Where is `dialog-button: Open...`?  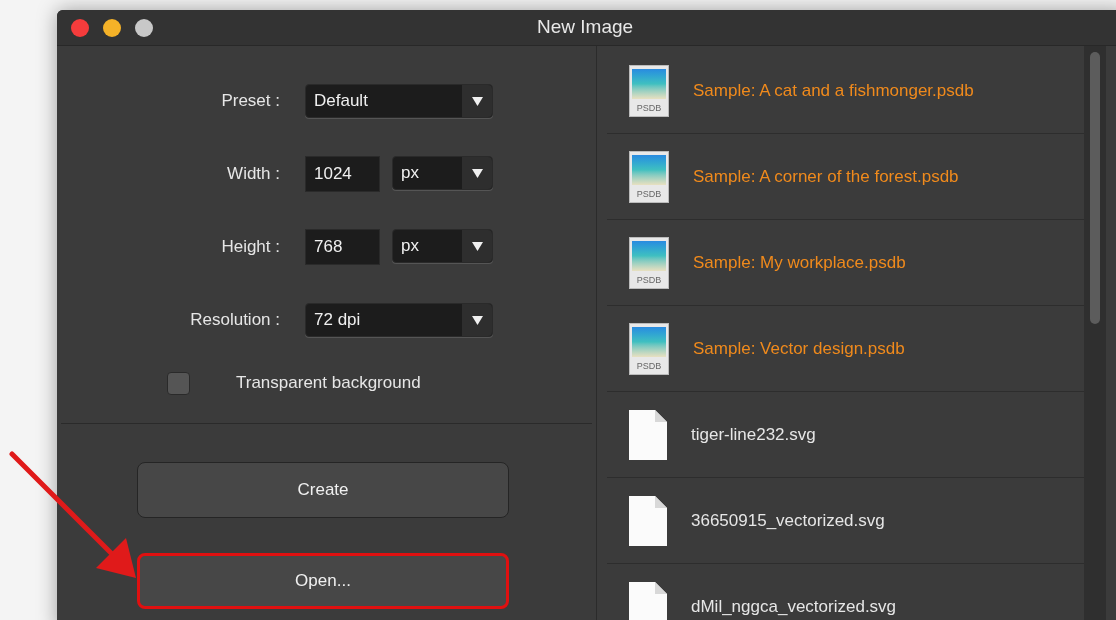 dialog-button: Open... is located at coordinates (323, 581).